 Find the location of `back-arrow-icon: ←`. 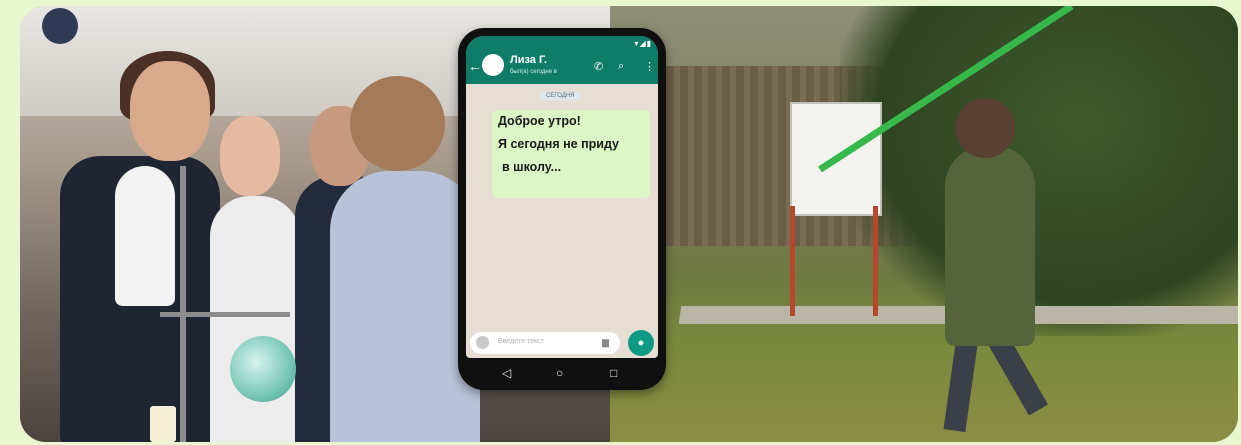

back-arrow-icon: ← is located at coordinates (475, 66).